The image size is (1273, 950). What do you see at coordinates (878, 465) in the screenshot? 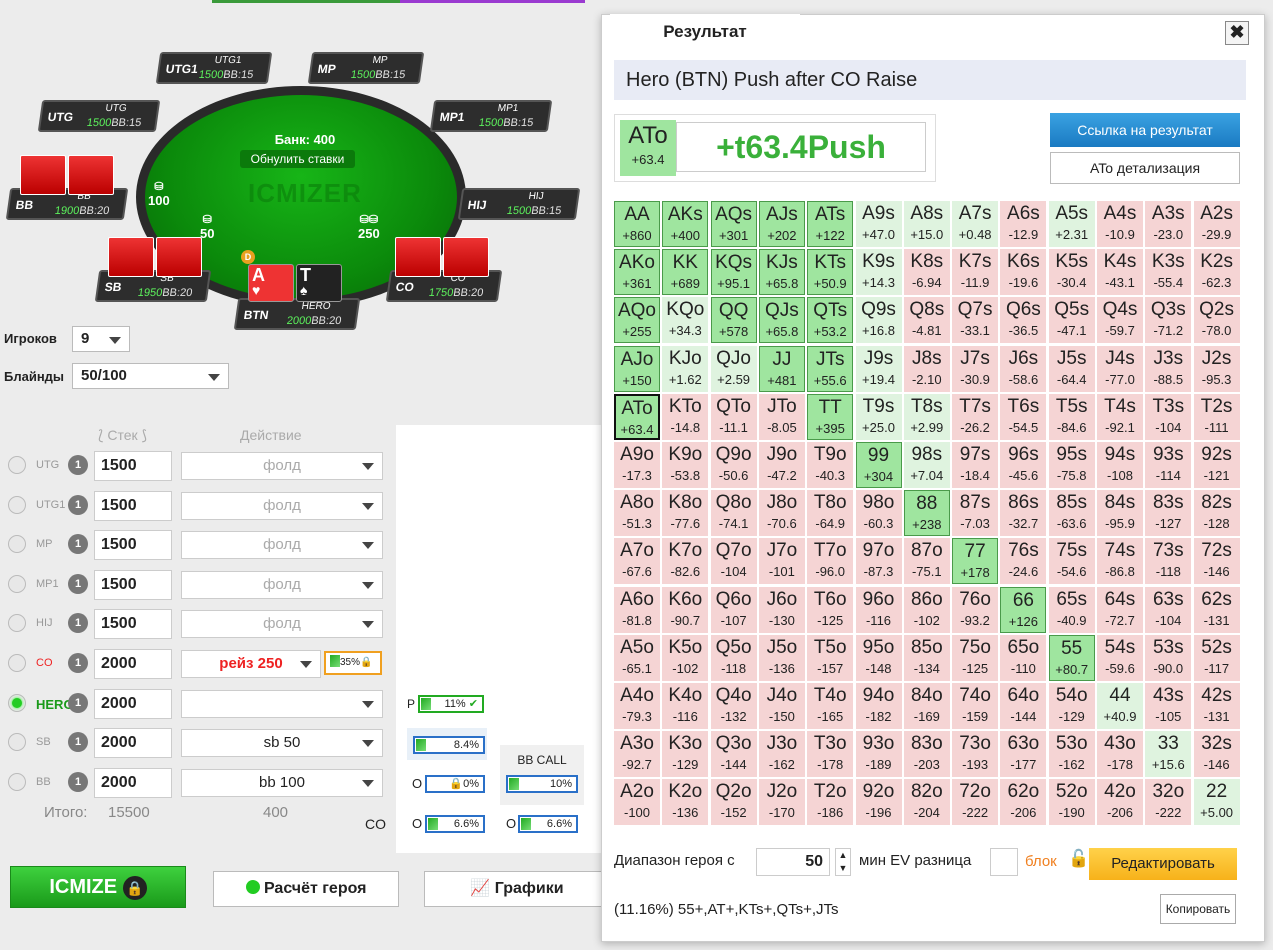
I see `hand-cell: 99 +304` at bounding box center [878, 465].